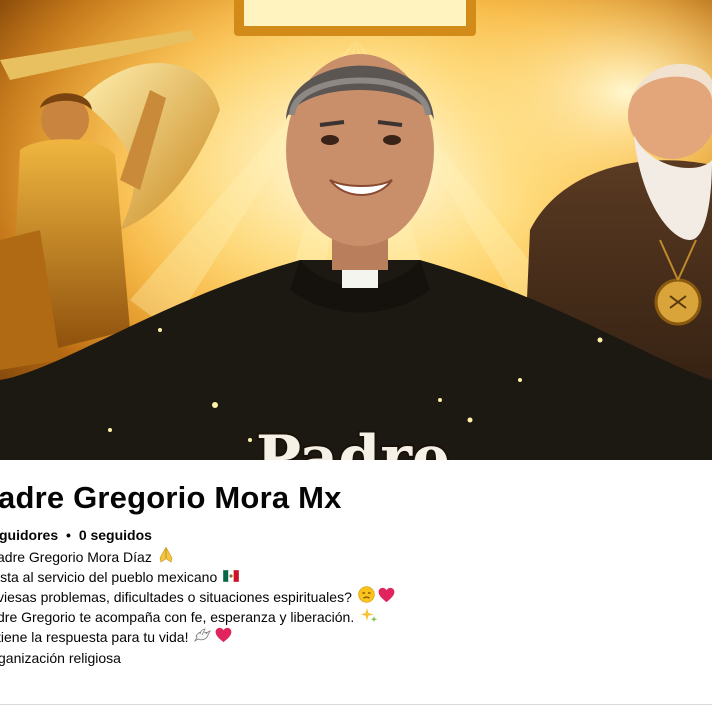  What do you see at coordinates (171, 497) in the screenshot?
I see `page-title: adre Gregorio Mora Mx` at bounding box center [171, 497].